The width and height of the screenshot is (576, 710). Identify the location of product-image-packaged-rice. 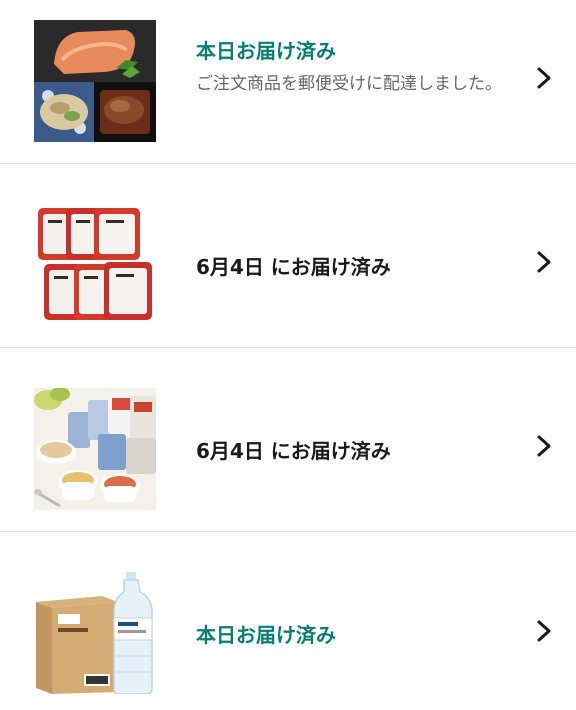
(95, 263).